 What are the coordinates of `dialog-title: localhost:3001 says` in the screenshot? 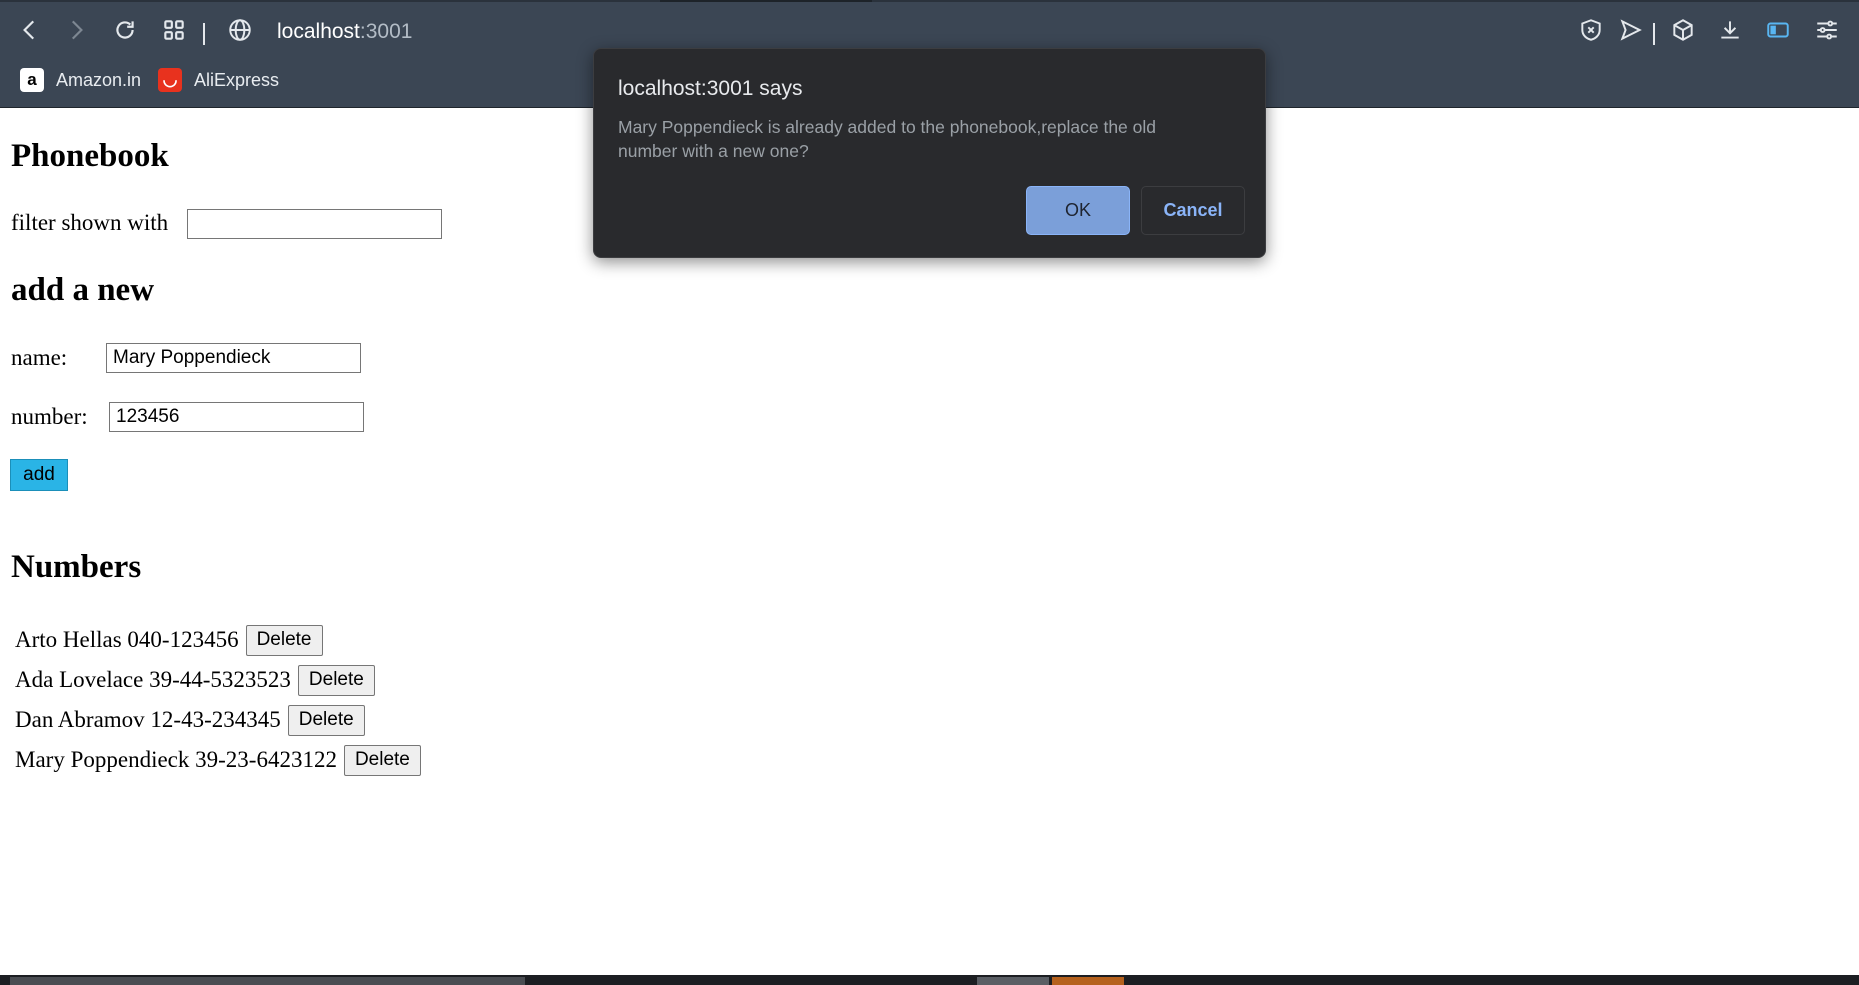 It's located at (710, 88).